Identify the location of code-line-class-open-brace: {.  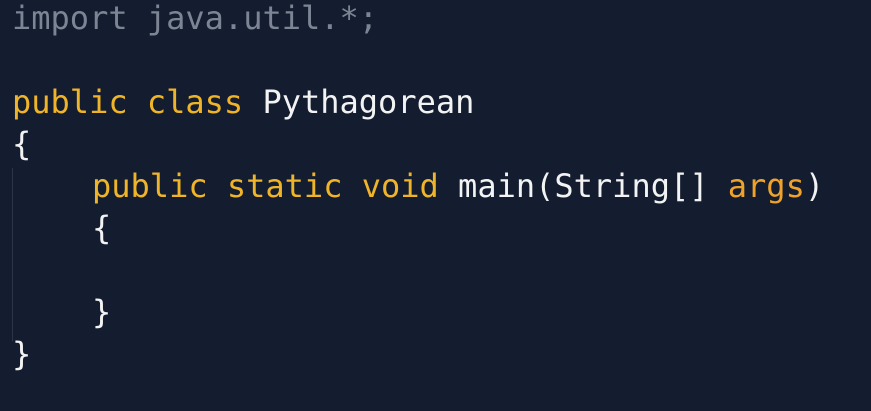
(435, 144).